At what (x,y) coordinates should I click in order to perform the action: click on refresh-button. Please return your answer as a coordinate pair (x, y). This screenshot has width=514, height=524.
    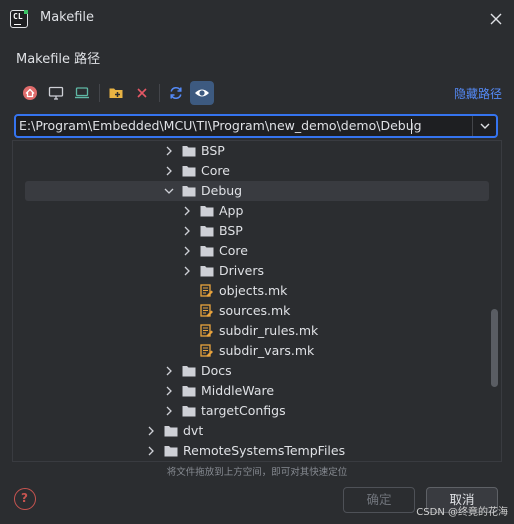
    Looking at the image, I should click on (176, 93).